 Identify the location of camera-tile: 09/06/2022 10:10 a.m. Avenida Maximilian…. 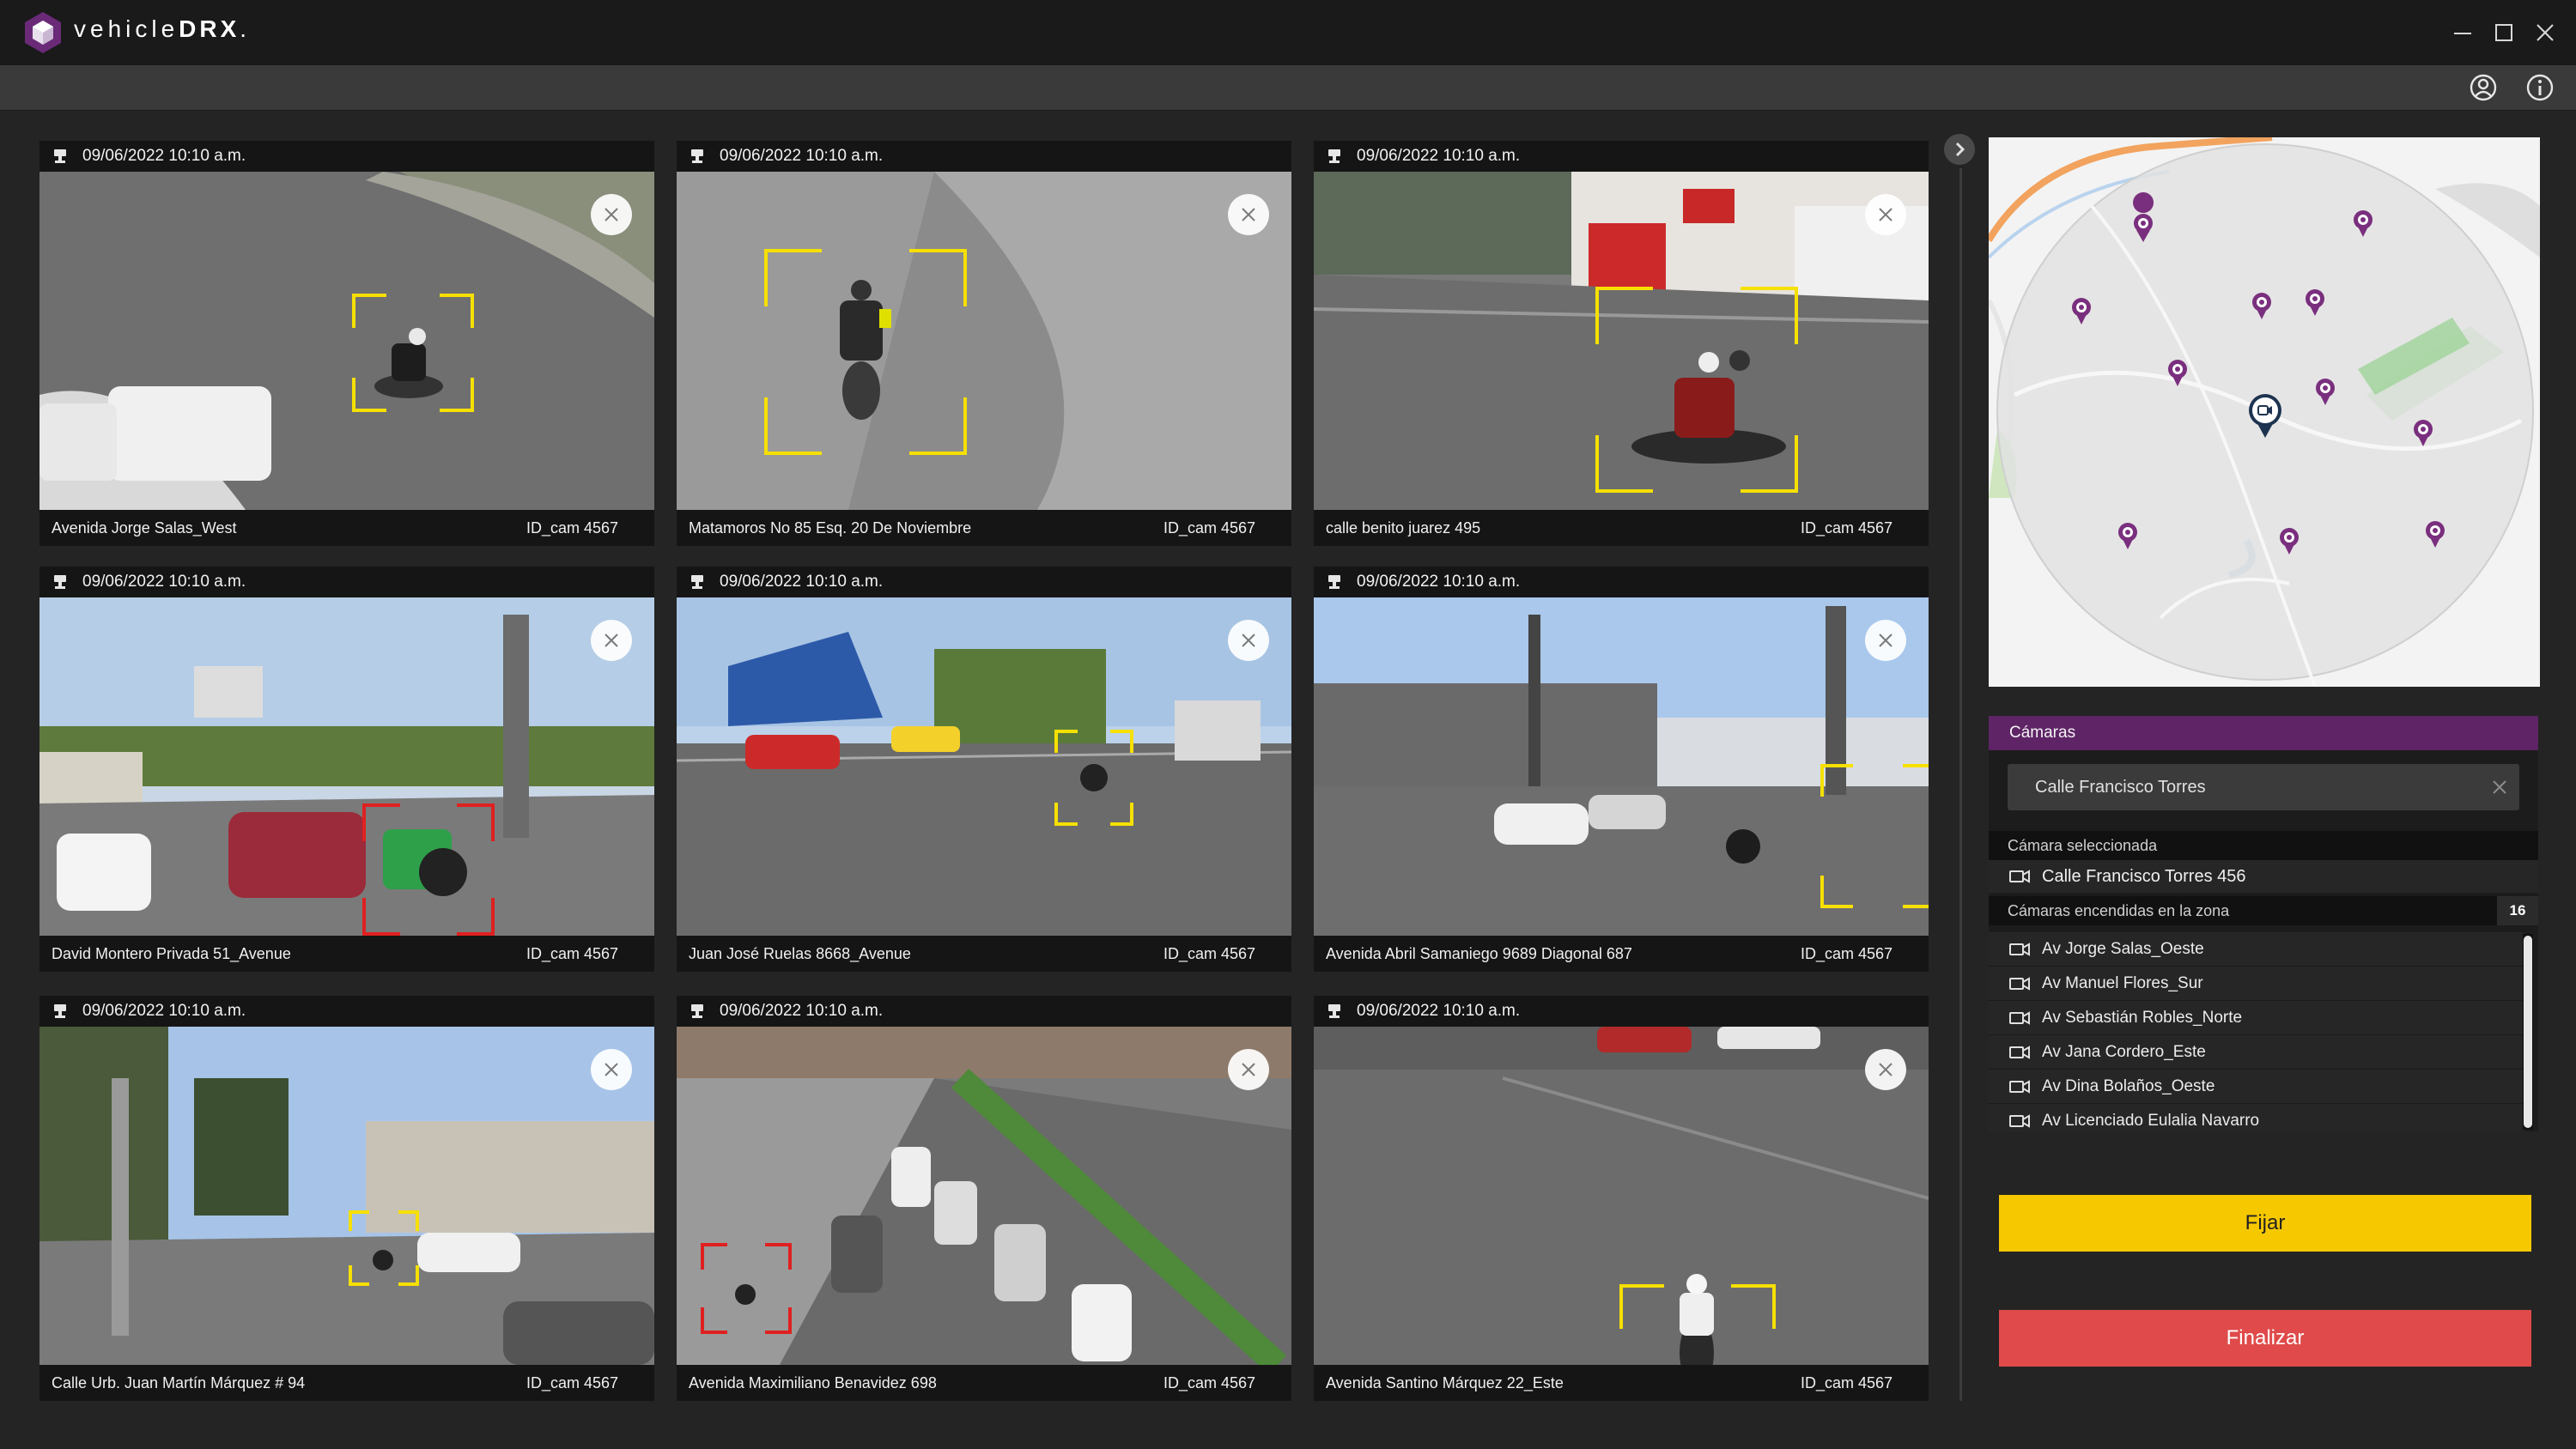
(984, 1198).